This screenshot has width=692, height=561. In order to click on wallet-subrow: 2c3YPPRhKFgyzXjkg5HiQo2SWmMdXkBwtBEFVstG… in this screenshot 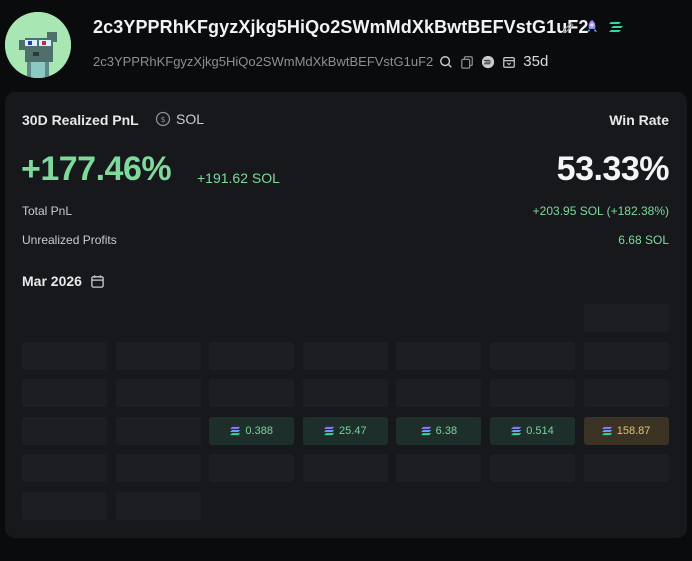, I will do `click(320, 61)`.